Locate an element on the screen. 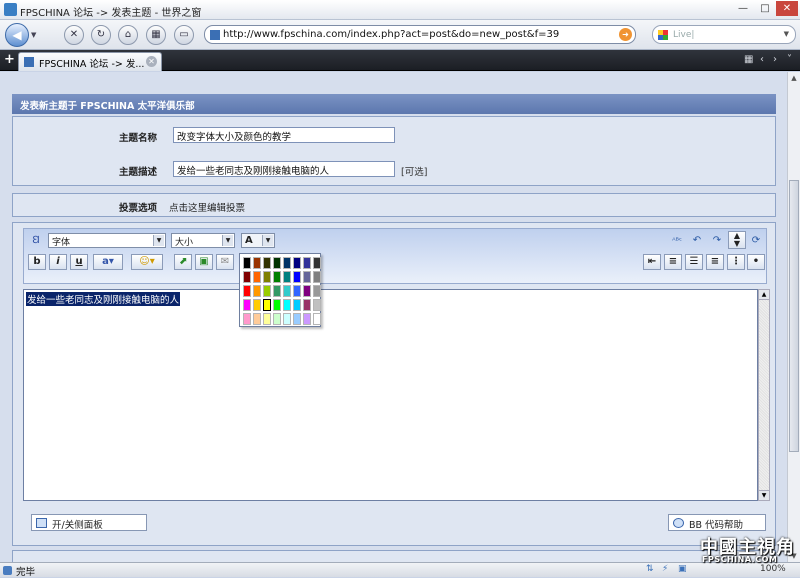 The width and height of the screenshot is (800, 578). selected-text: 发给一些老同志及刚刚接触电脑的人 is located at coordinates (103, 299).